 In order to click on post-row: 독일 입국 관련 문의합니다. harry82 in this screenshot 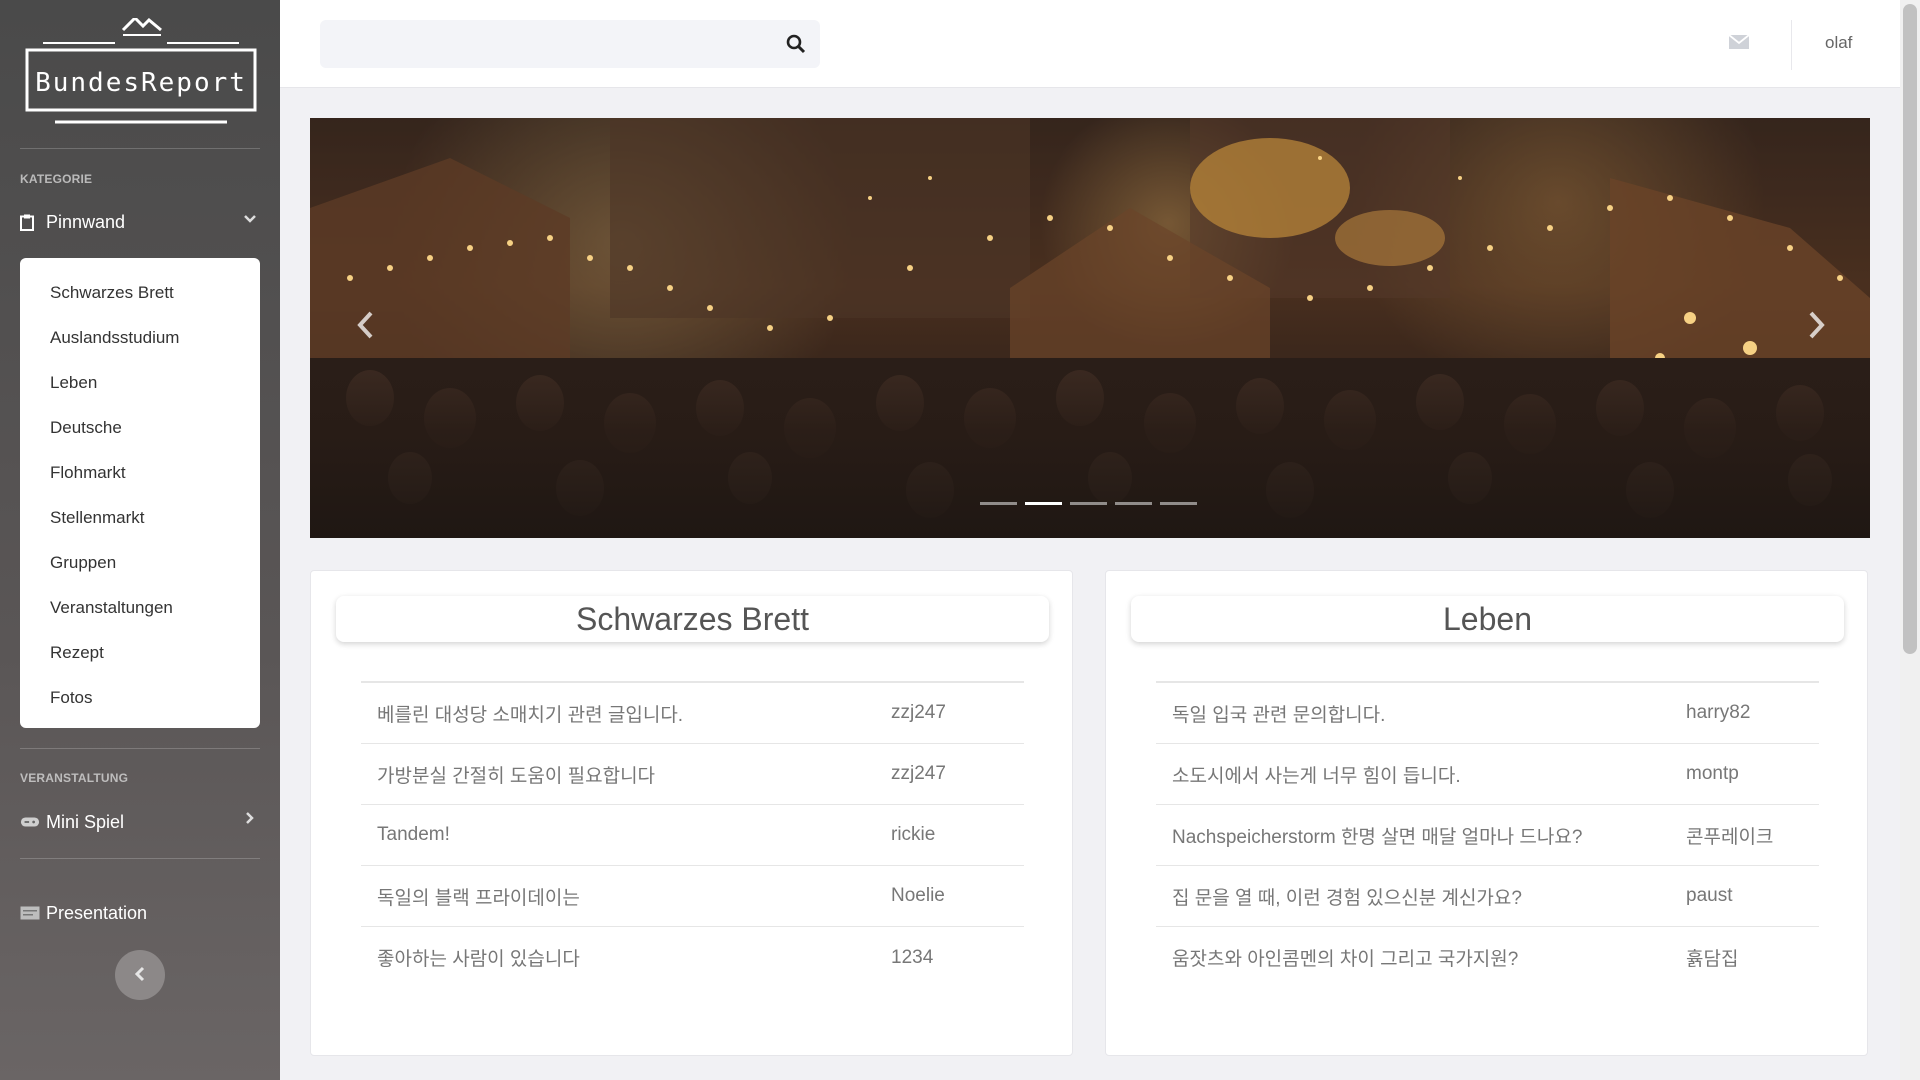, I will do `click(1487, 713)`.